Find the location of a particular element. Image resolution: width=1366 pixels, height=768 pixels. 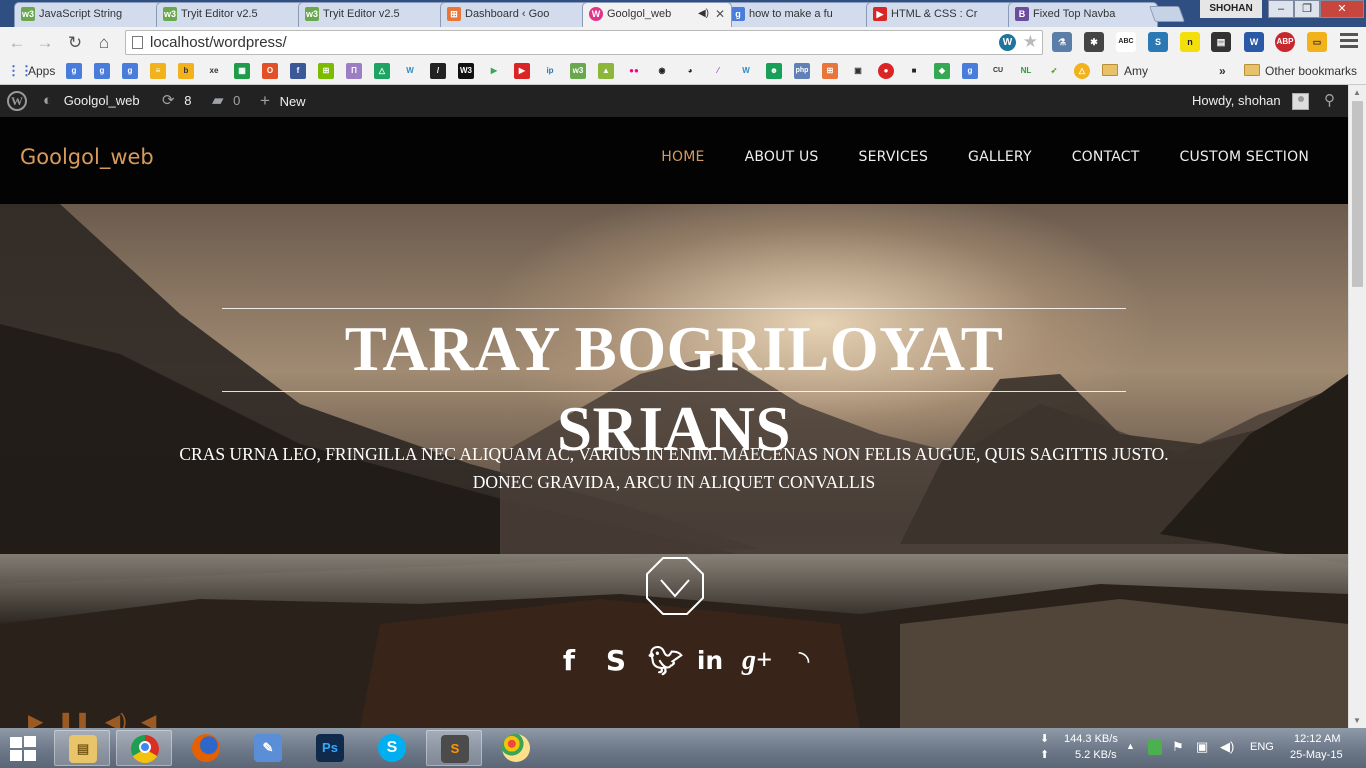

abc-extension-icon: ABC is located at coordinates (1126, 42).